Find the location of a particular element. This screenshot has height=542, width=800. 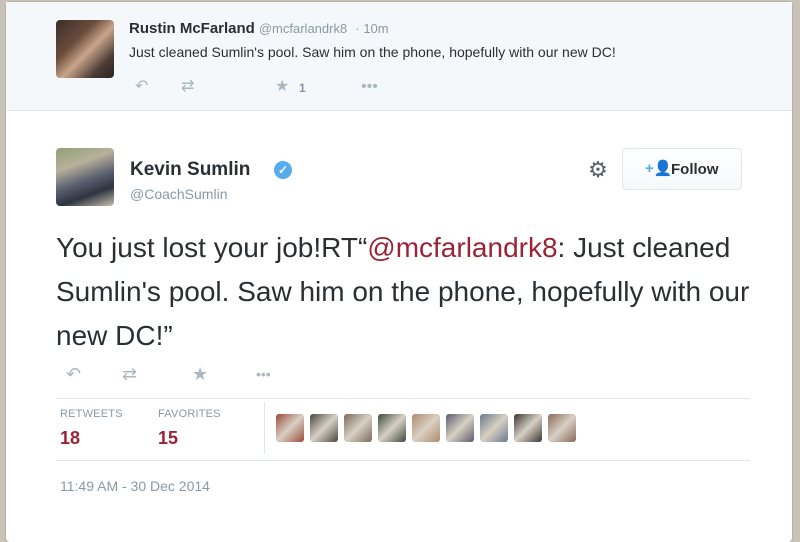

retweets-label: RETWEETS is located at coordinates (91, 414).